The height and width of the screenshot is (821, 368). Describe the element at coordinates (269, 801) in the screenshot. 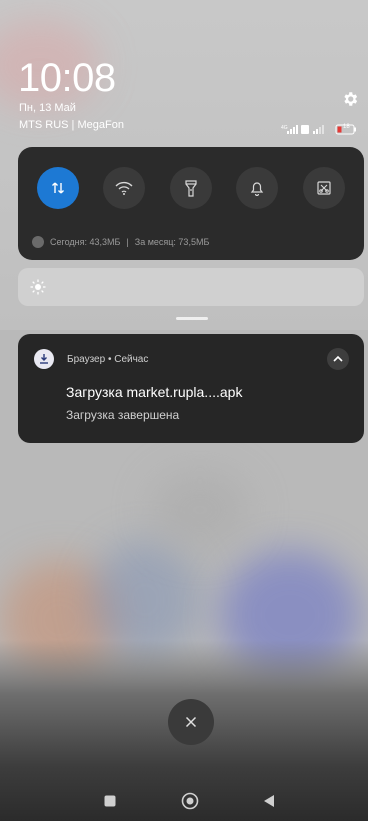

I see `back-icon` at that location.